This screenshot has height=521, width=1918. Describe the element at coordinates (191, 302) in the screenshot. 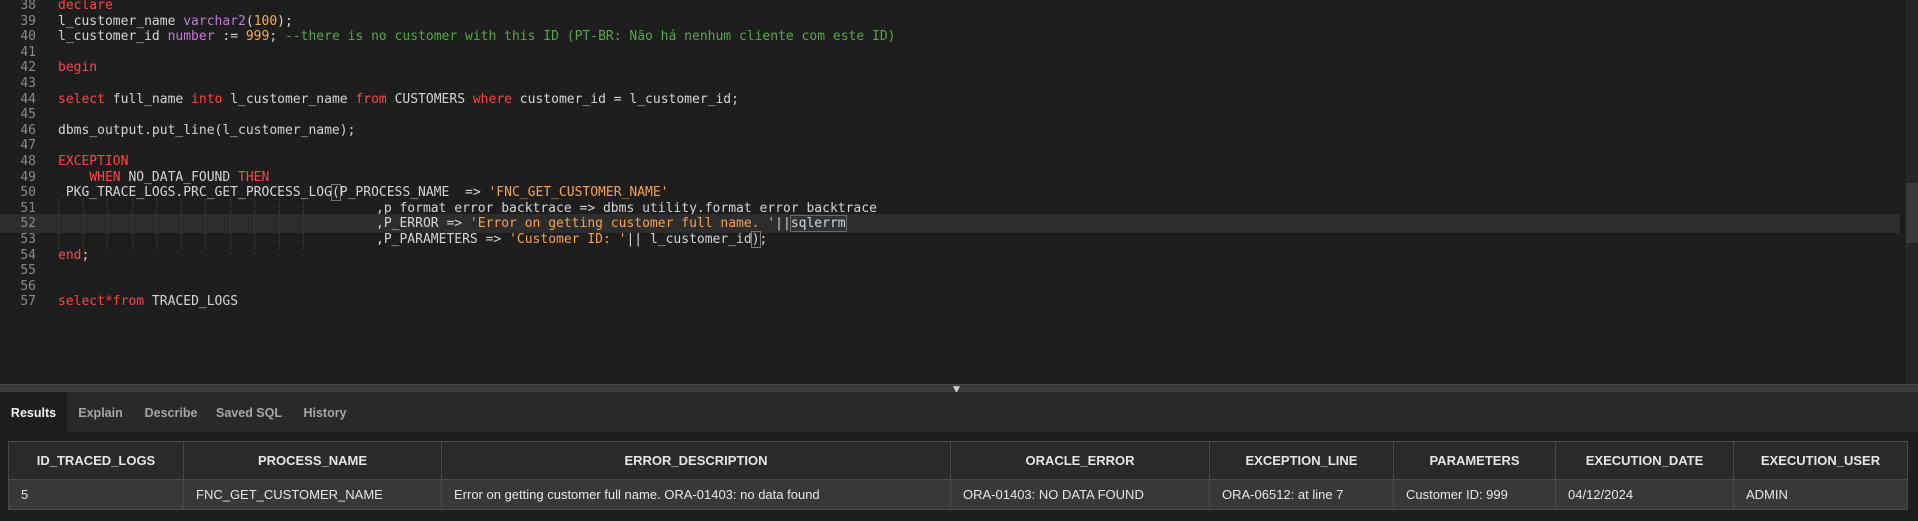

I see `code-token: TRACED_LOGS` at that location.